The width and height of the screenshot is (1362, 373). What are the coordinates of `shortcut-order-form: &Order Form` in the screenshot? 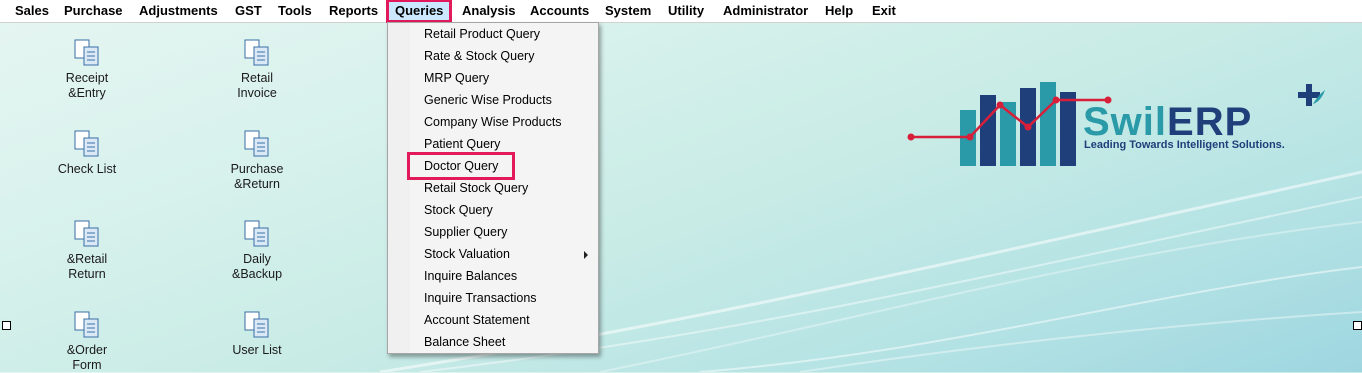 It's located at (87, 341).